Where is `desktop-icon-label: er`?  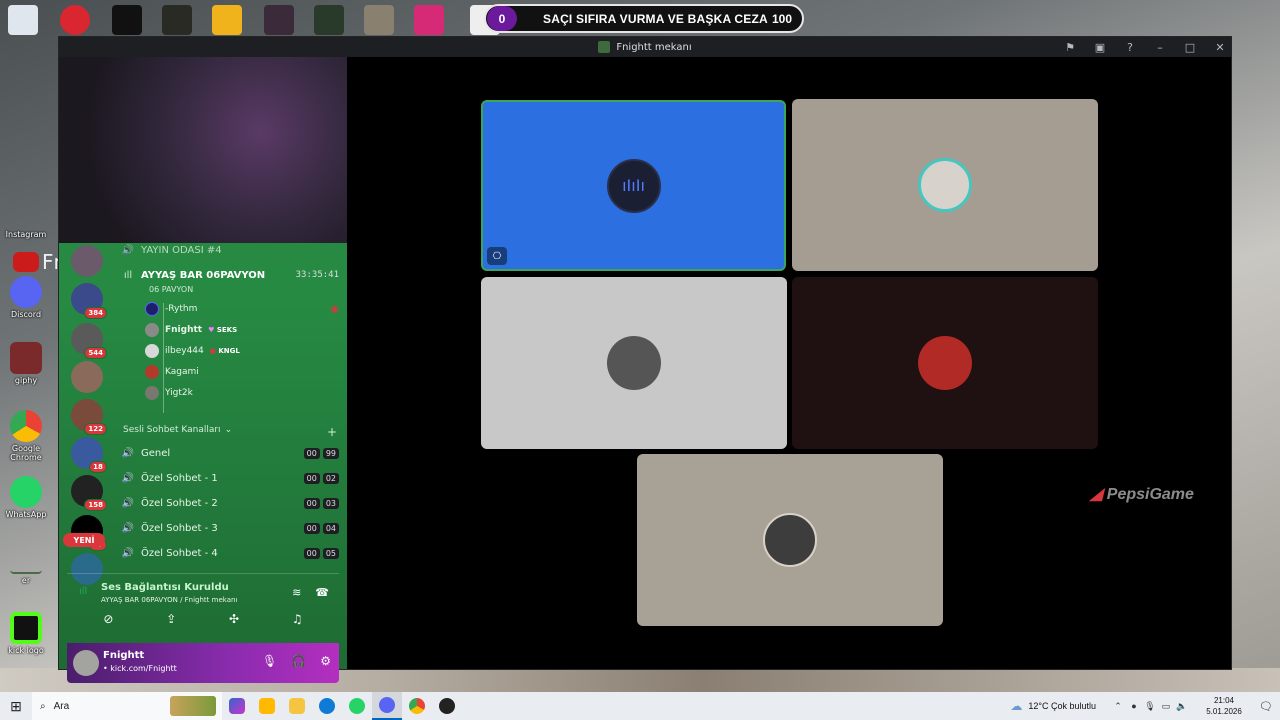
desktop-icon-label: er is located at coordinates (26, 580).